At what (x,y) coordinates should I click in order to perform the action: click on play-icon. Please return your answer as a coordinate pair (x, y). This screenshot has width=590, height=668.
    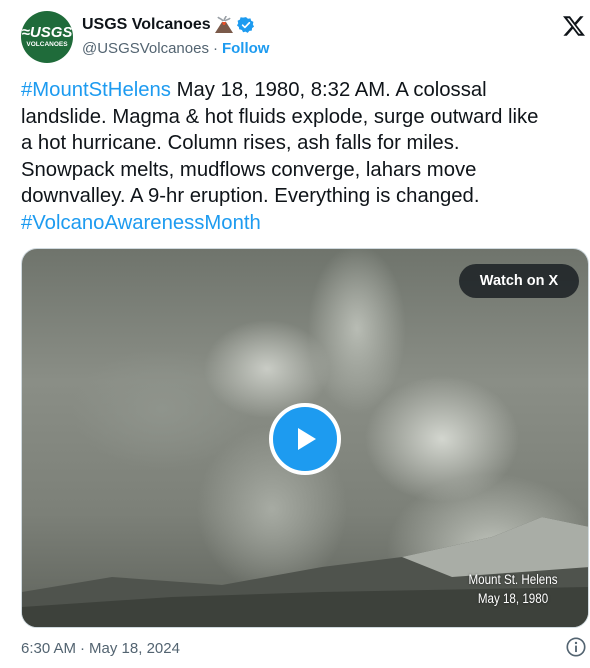
    Looking at the image, I should click on (307, 439).